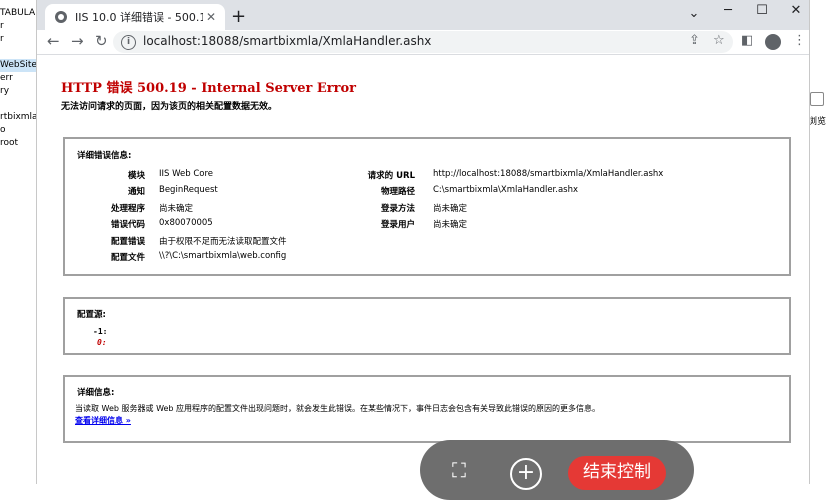  What do you see at coordinates (96, 393) in the screenshot?
I see `more-info-heading: 详细信息:` at bounding box center [96, 393].